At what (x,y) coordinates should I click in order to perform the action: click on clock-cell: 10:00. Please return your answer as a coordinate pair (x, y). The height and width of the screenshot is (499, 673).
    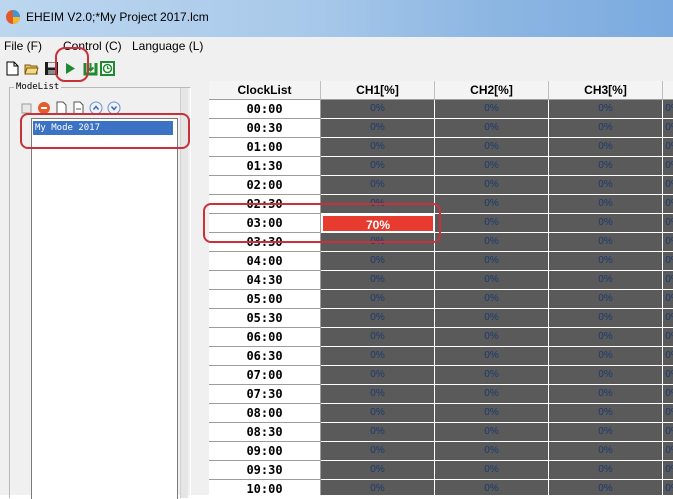
    Looking at the image, I should click on (265, 487).